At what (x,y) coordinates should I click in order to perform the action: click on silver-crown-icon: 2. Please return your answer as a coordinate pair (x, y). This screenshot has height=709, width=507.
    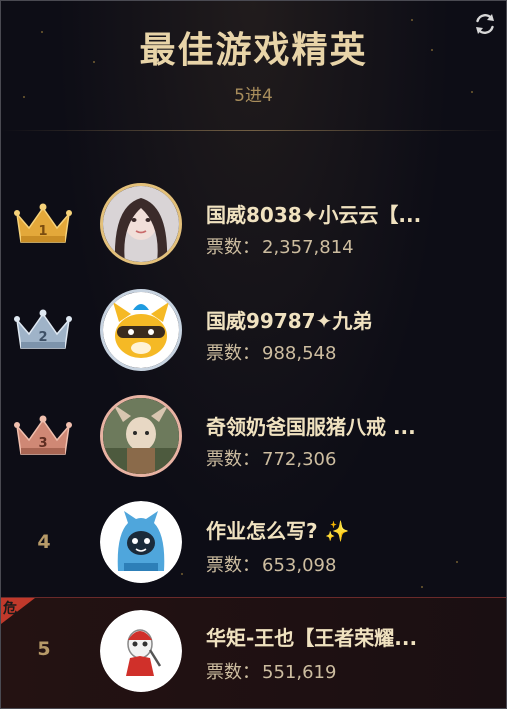
    Looking at the image, I should click on (43, 330).